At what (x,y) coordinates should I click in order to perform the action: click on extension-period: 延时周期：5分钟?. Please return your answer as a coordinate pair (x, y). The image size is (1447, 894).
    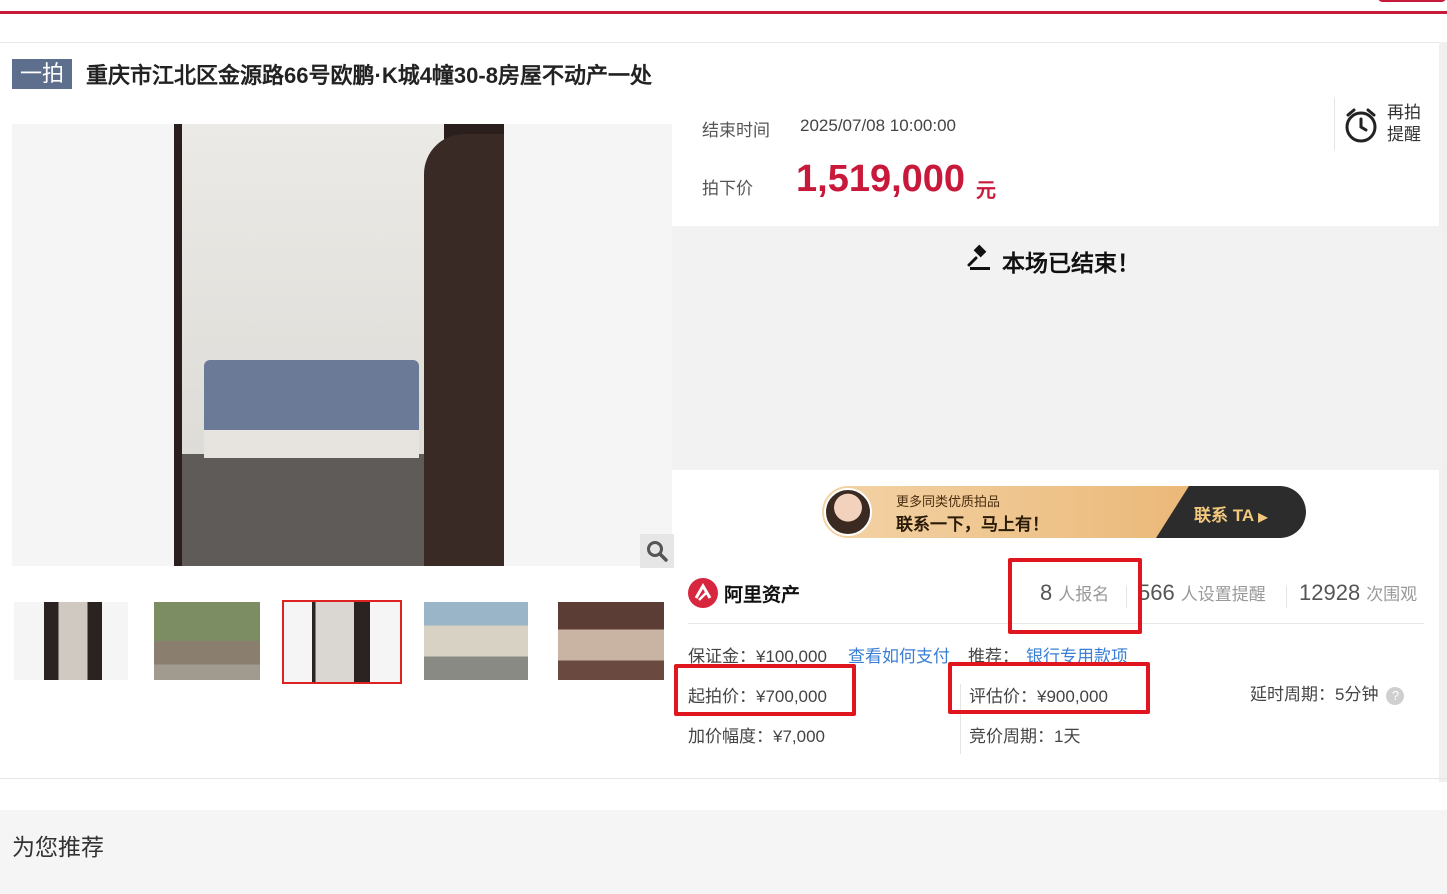
    Looking at the image, I should click on (1327, 692).